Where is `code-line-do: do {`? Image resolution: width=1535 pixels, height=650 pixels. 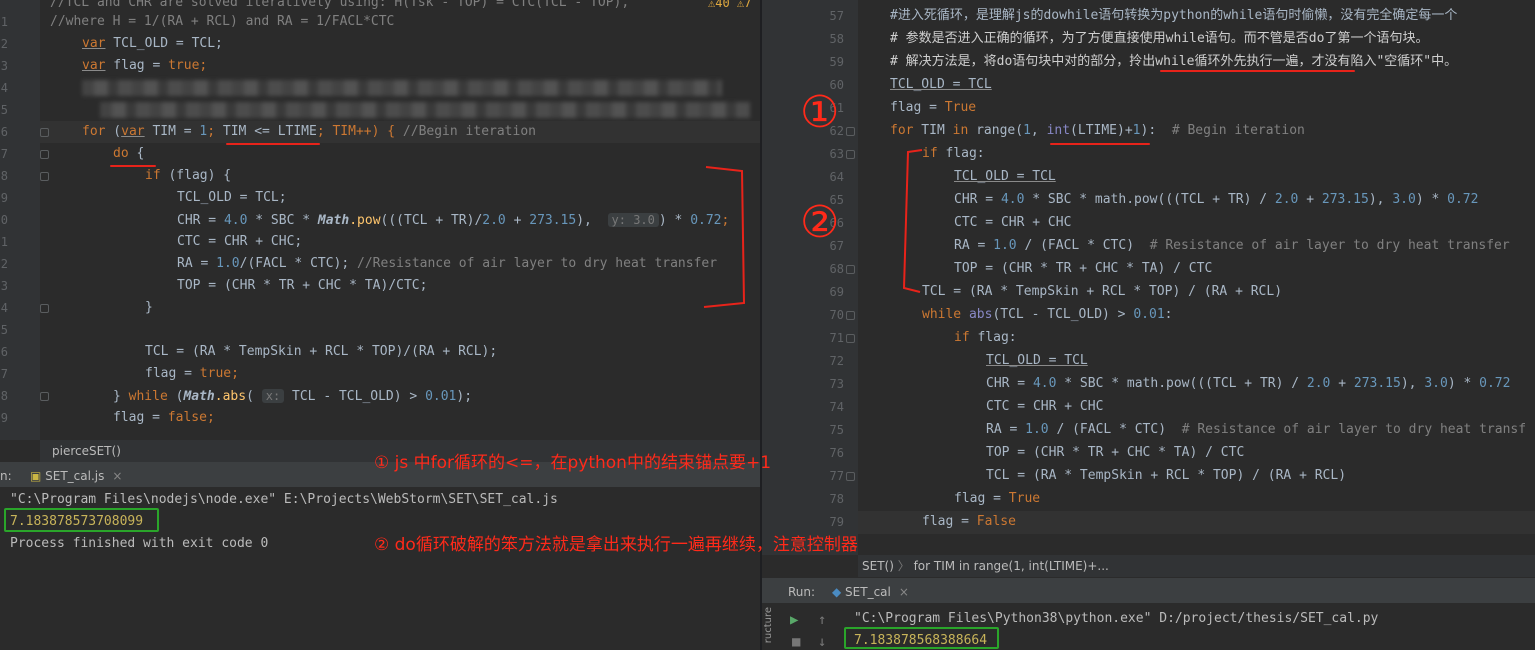 code-line-do: do { is located at coordinates (129, 153).